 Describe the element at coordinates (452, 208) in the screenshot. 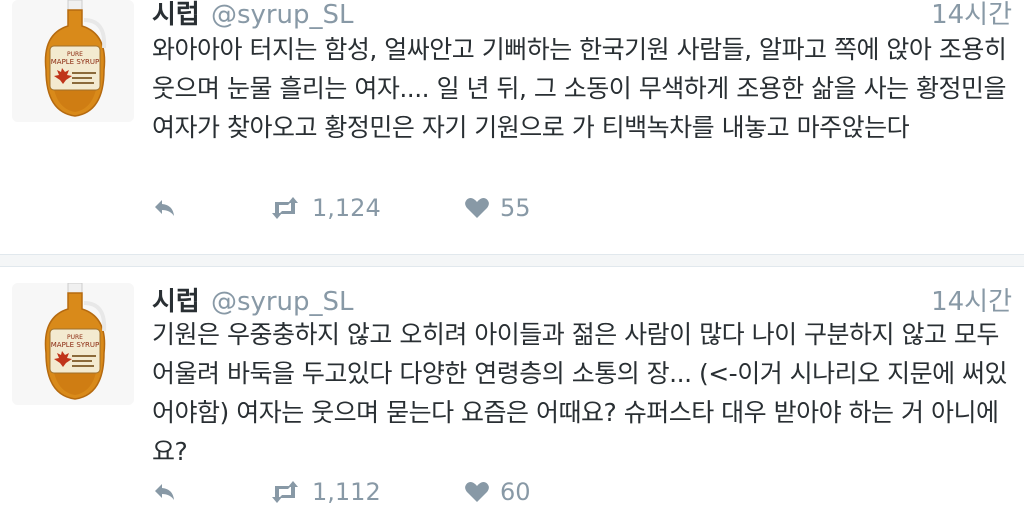

I see `tweet-actions: 1,124 55` at that location.